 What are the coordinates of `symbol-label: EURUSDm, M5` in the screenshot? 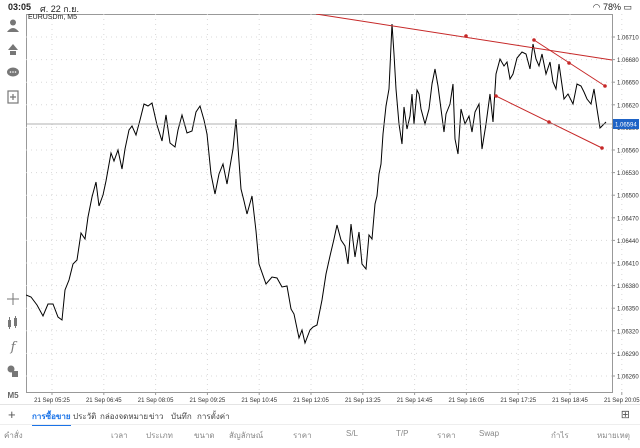 It's located at (53, 17).